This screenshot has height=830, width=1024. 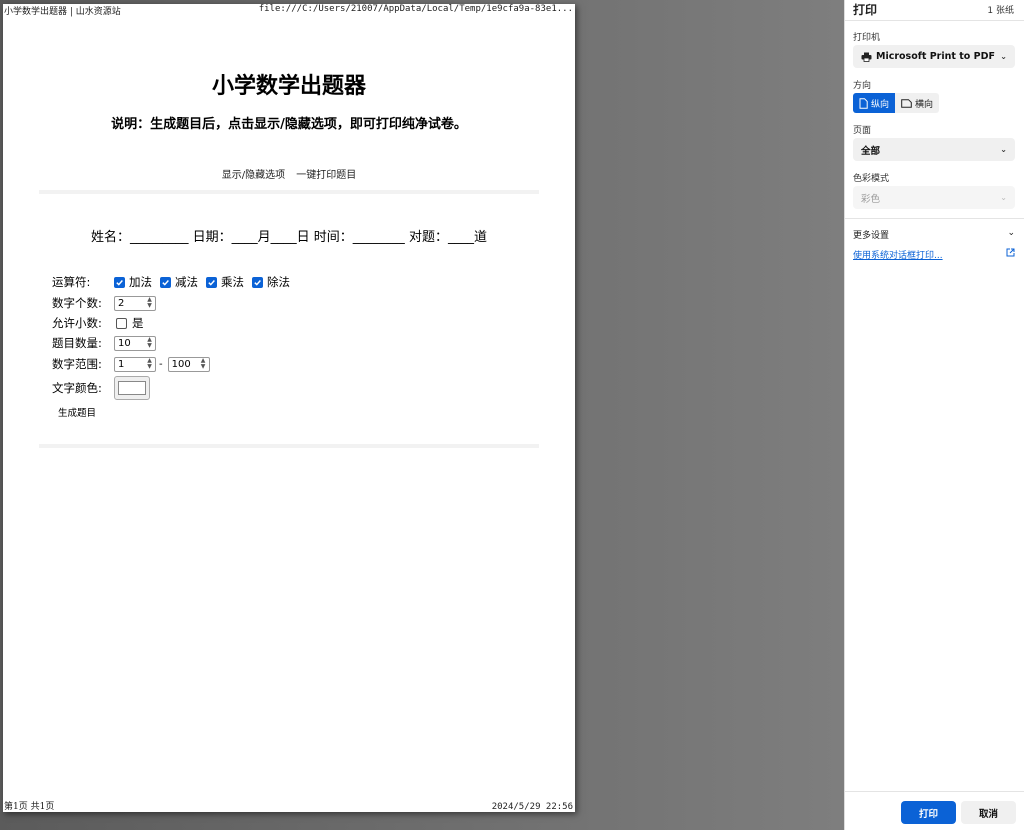 What do you see at coordinates (138, 323) in the screenshot?
I see `allow-decimal-option: 是` at bounding box center [138, 323].